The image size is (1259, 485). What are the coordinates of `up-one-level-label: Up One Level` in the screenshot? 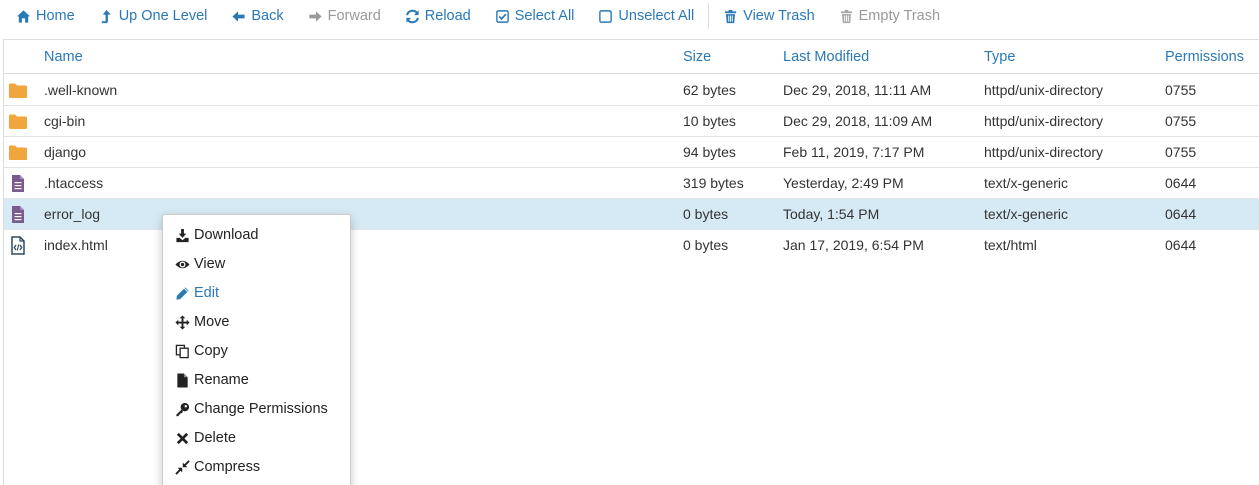 It's located at (163, 16).